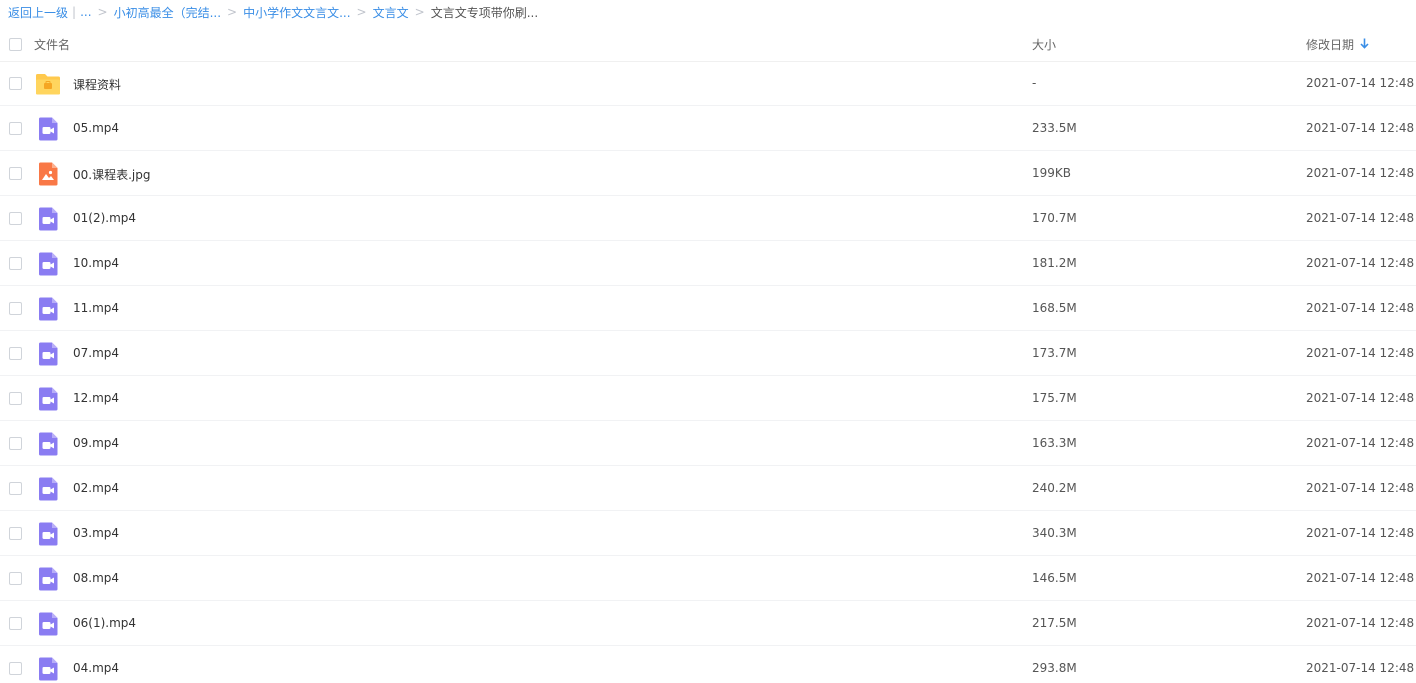  I want to click on file-size: 163.3M, so click(1054, 443).